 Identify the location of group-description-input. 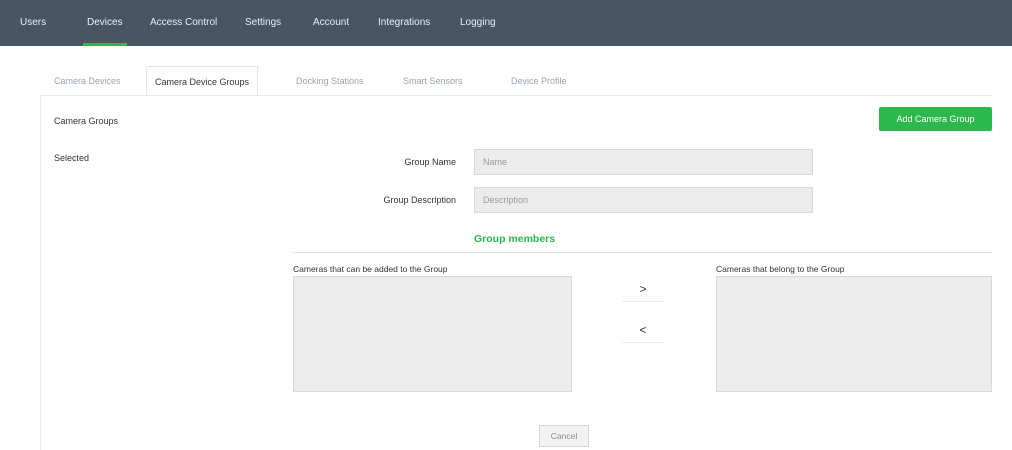
(643, 200).